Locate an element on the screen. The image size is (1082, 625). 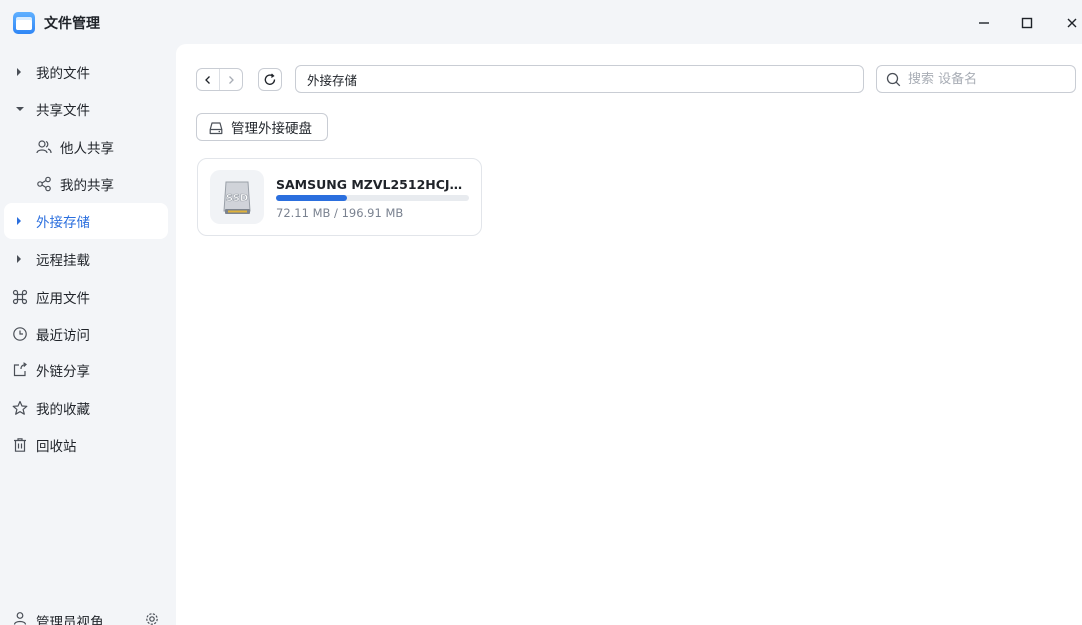
sidebar-item-my-files: 我的文件 is located at coordinates (86, 72).